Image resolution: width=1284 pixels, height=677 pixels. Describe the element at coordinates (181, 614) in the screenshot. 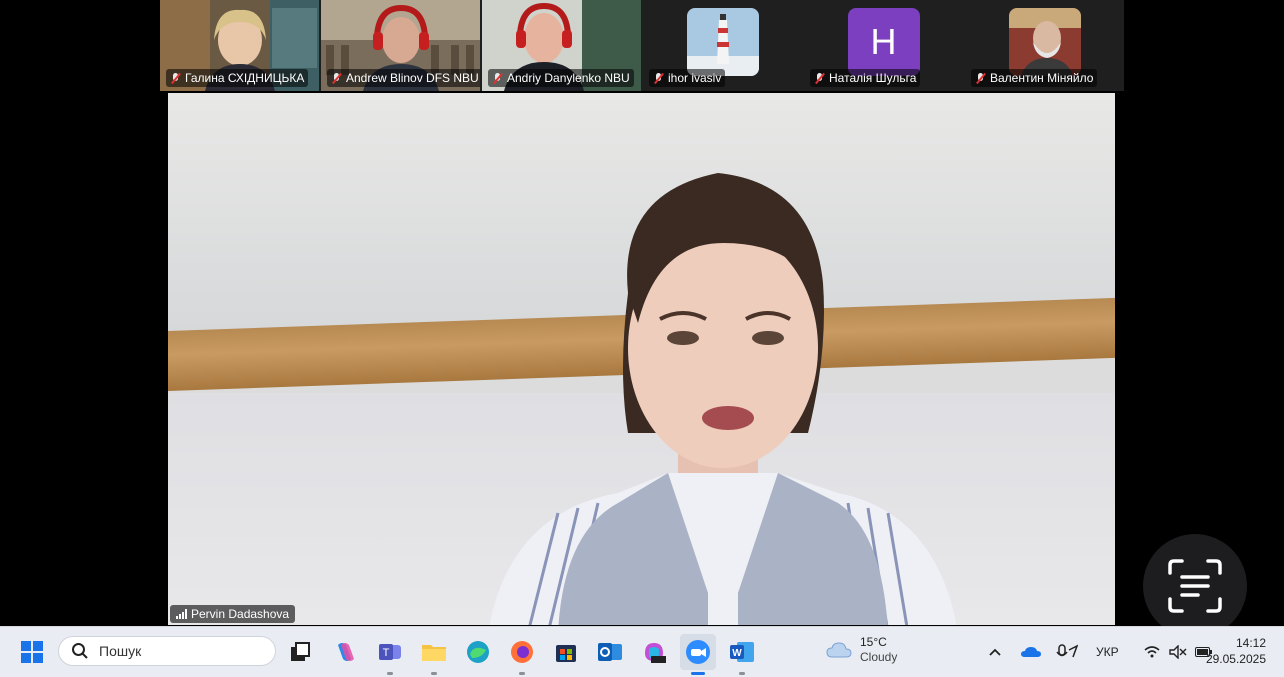

I see `signal-strength-icon` at that location.